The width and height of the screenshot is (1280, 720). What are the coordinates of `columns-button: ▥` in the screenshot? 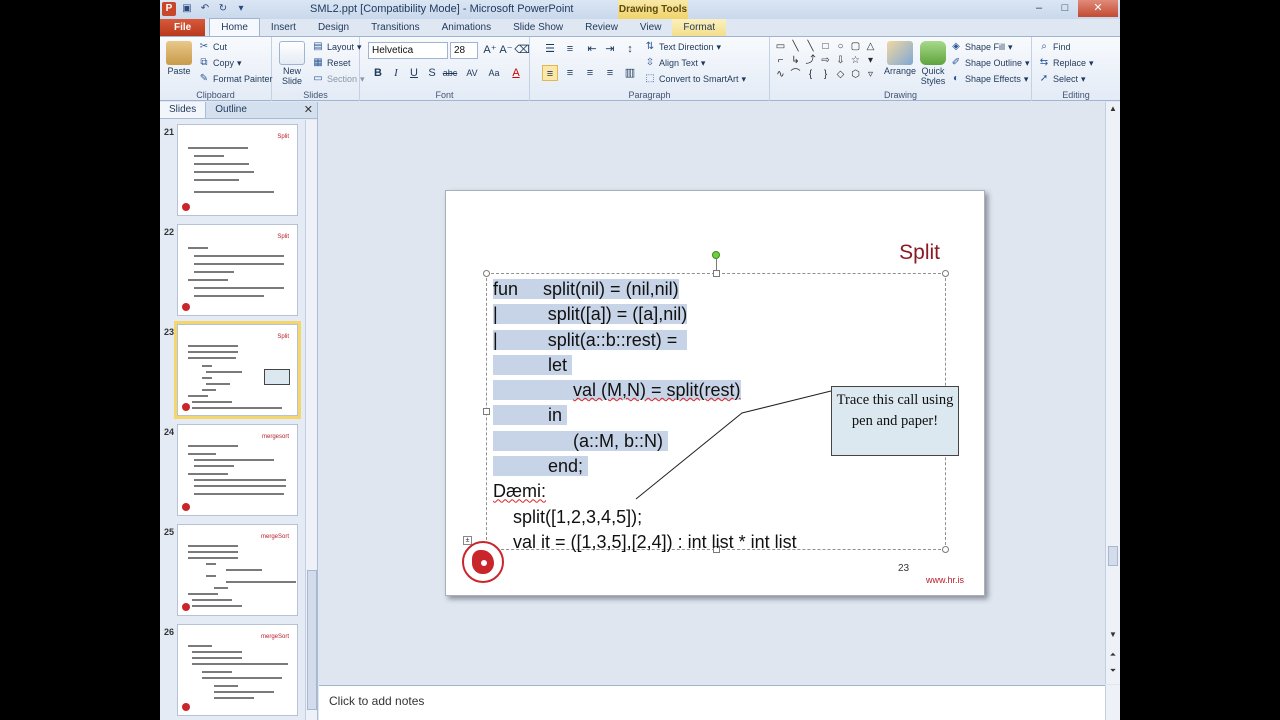 It's located at (630, 73).